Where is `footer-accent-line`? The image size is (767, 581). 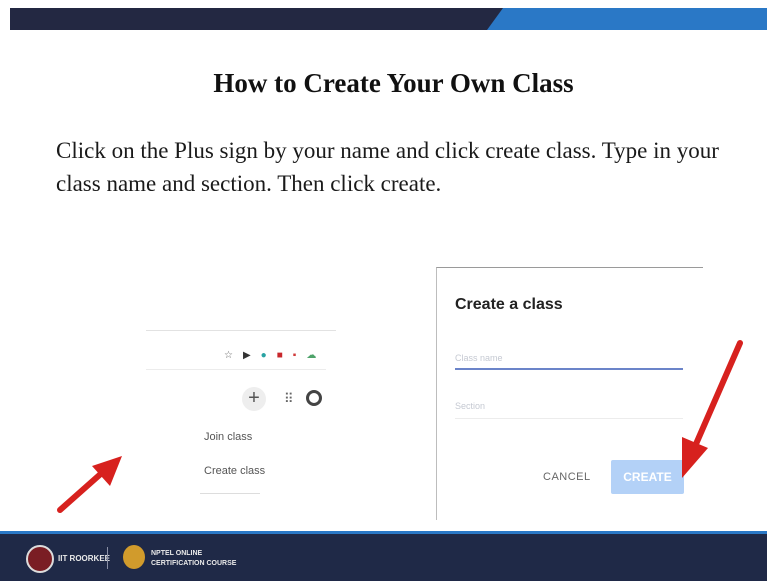 footer-accent-line is located at coordinates (383, 532).